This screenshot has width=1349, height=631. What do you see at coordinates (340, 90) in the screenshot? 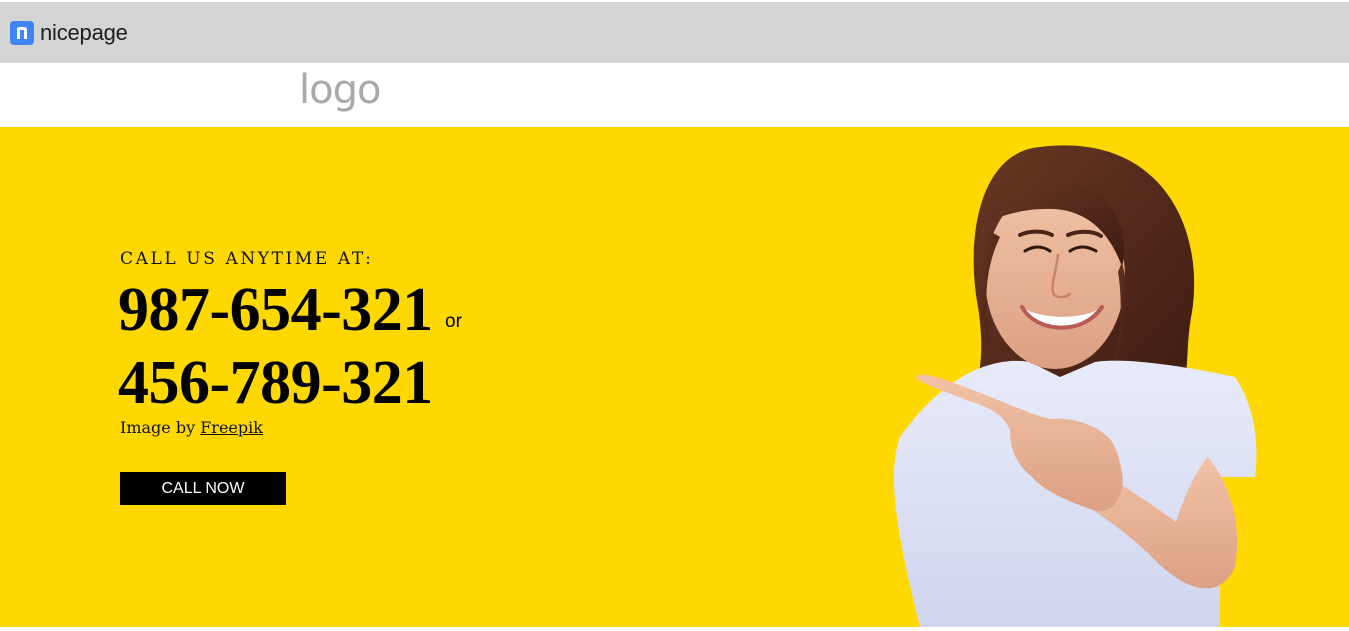
I see `site-logo: logo` at bounding box center [340, 90].